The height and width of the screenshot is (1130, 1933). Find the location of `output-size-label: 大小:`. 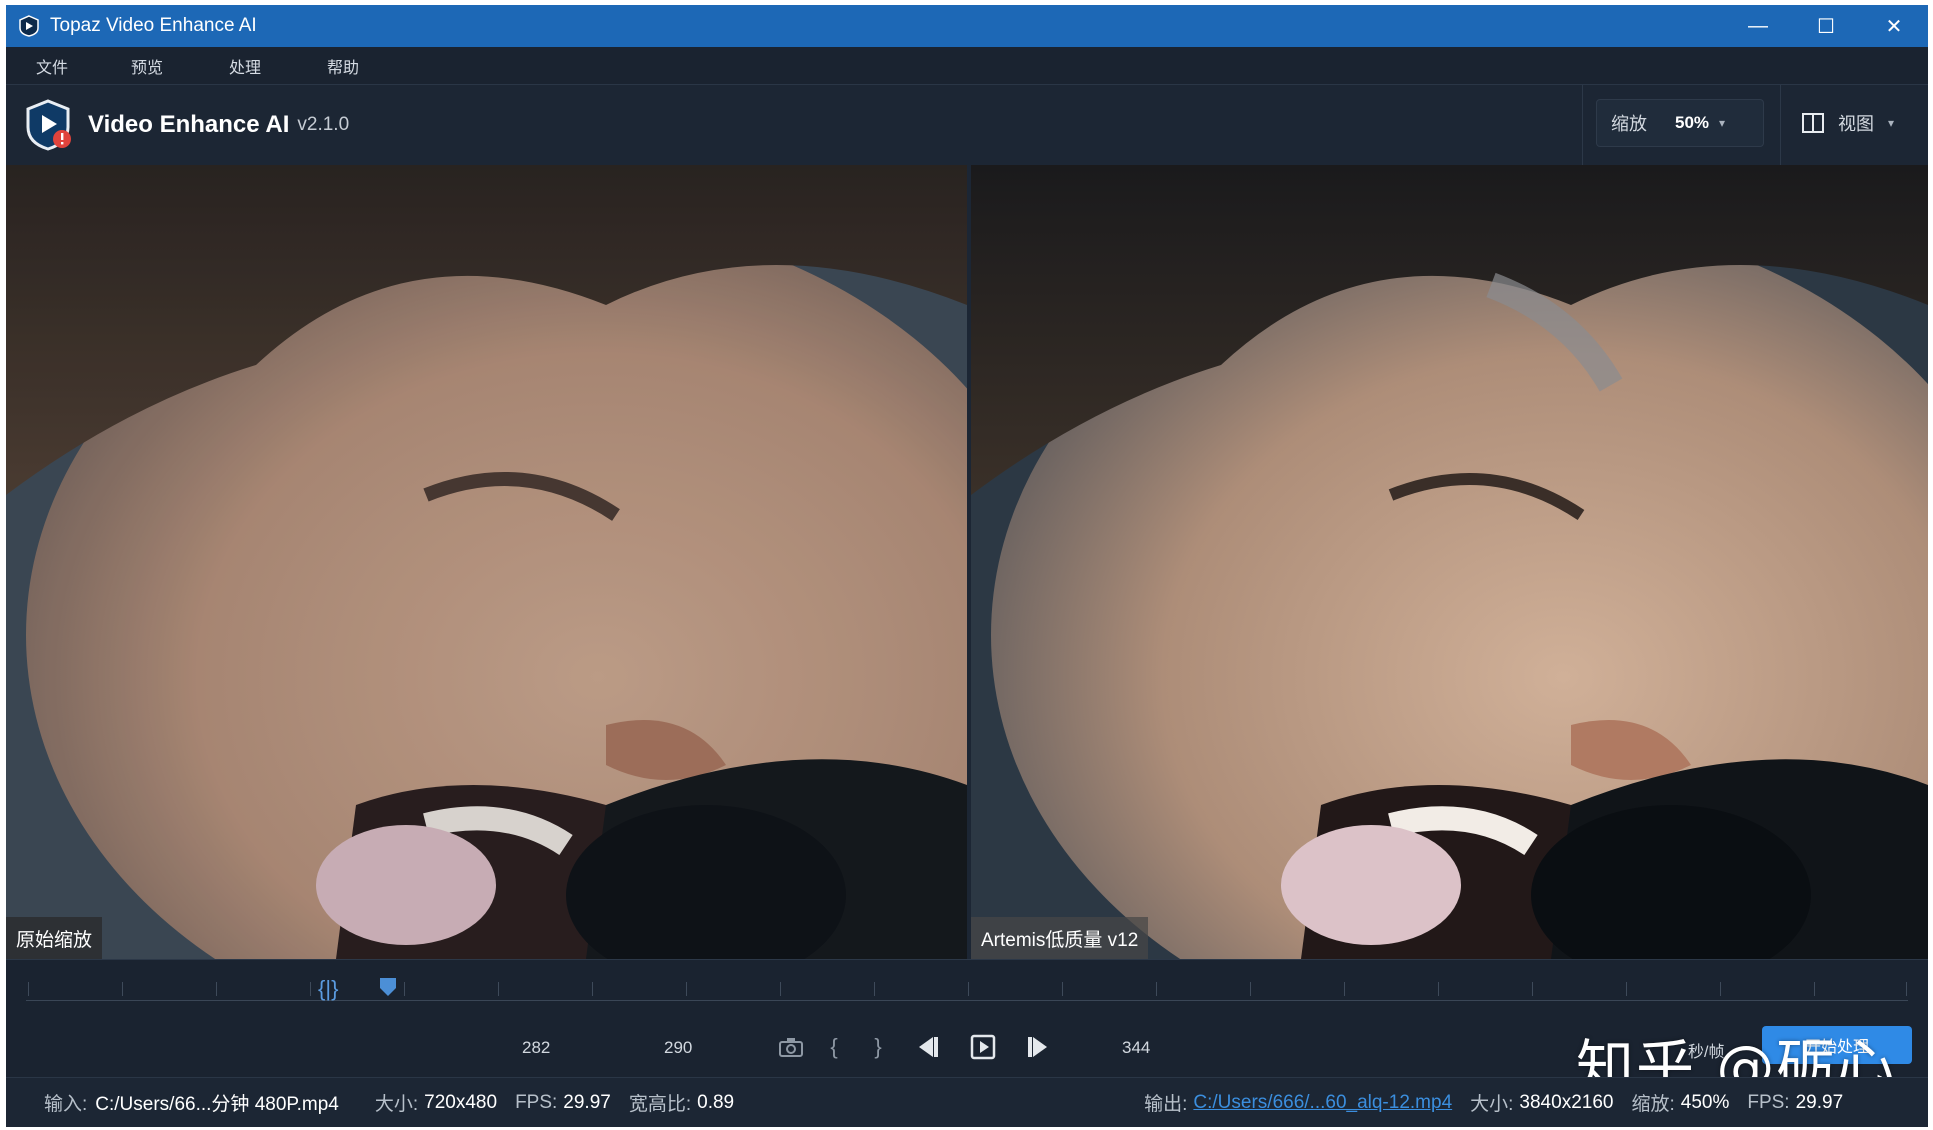

output-size-label: 大小: is located at coordinates (1492, 1104).